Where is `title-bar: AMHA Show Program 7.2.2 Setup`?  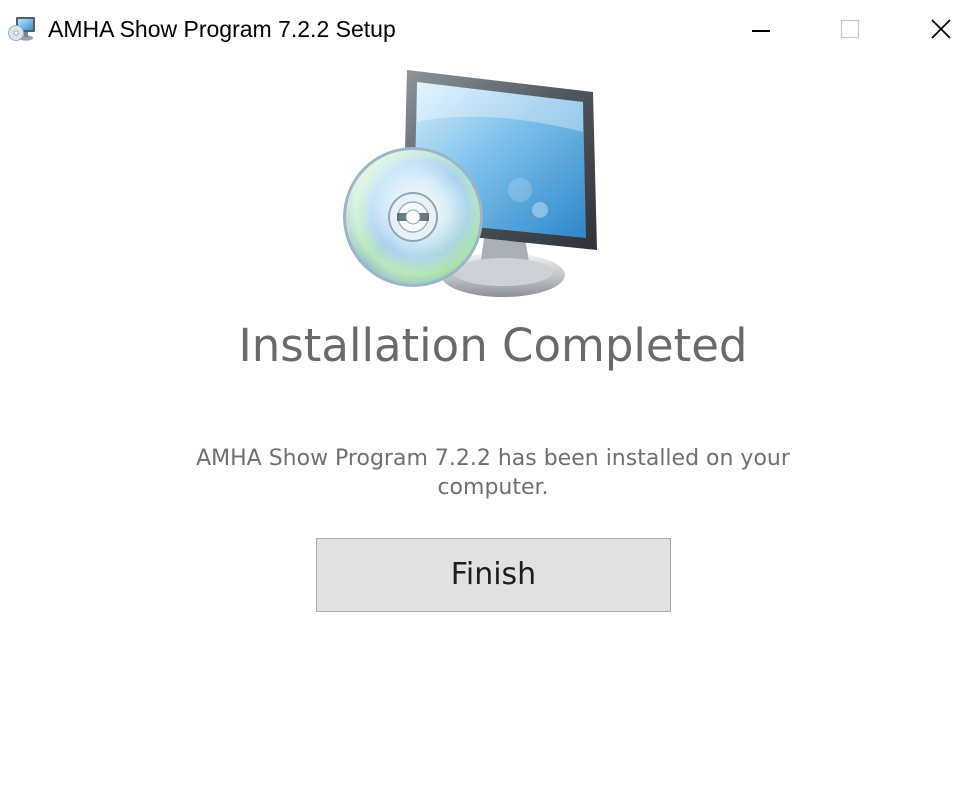 title-bar: AMHA Show Program 7.2.2 Setup is located at coordinates (489, 29).